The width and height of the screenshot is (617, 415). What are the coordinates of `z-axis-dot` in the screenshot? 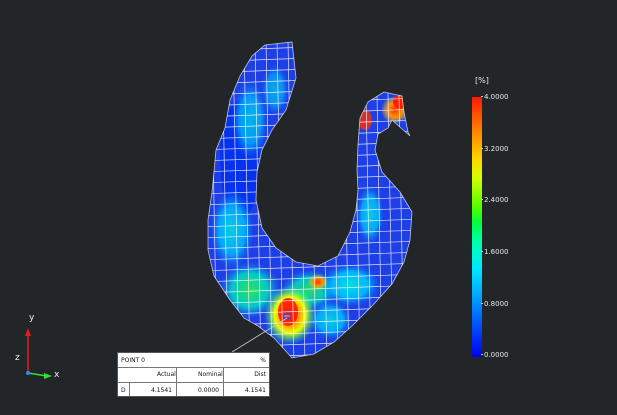 It's located at (28, 373).